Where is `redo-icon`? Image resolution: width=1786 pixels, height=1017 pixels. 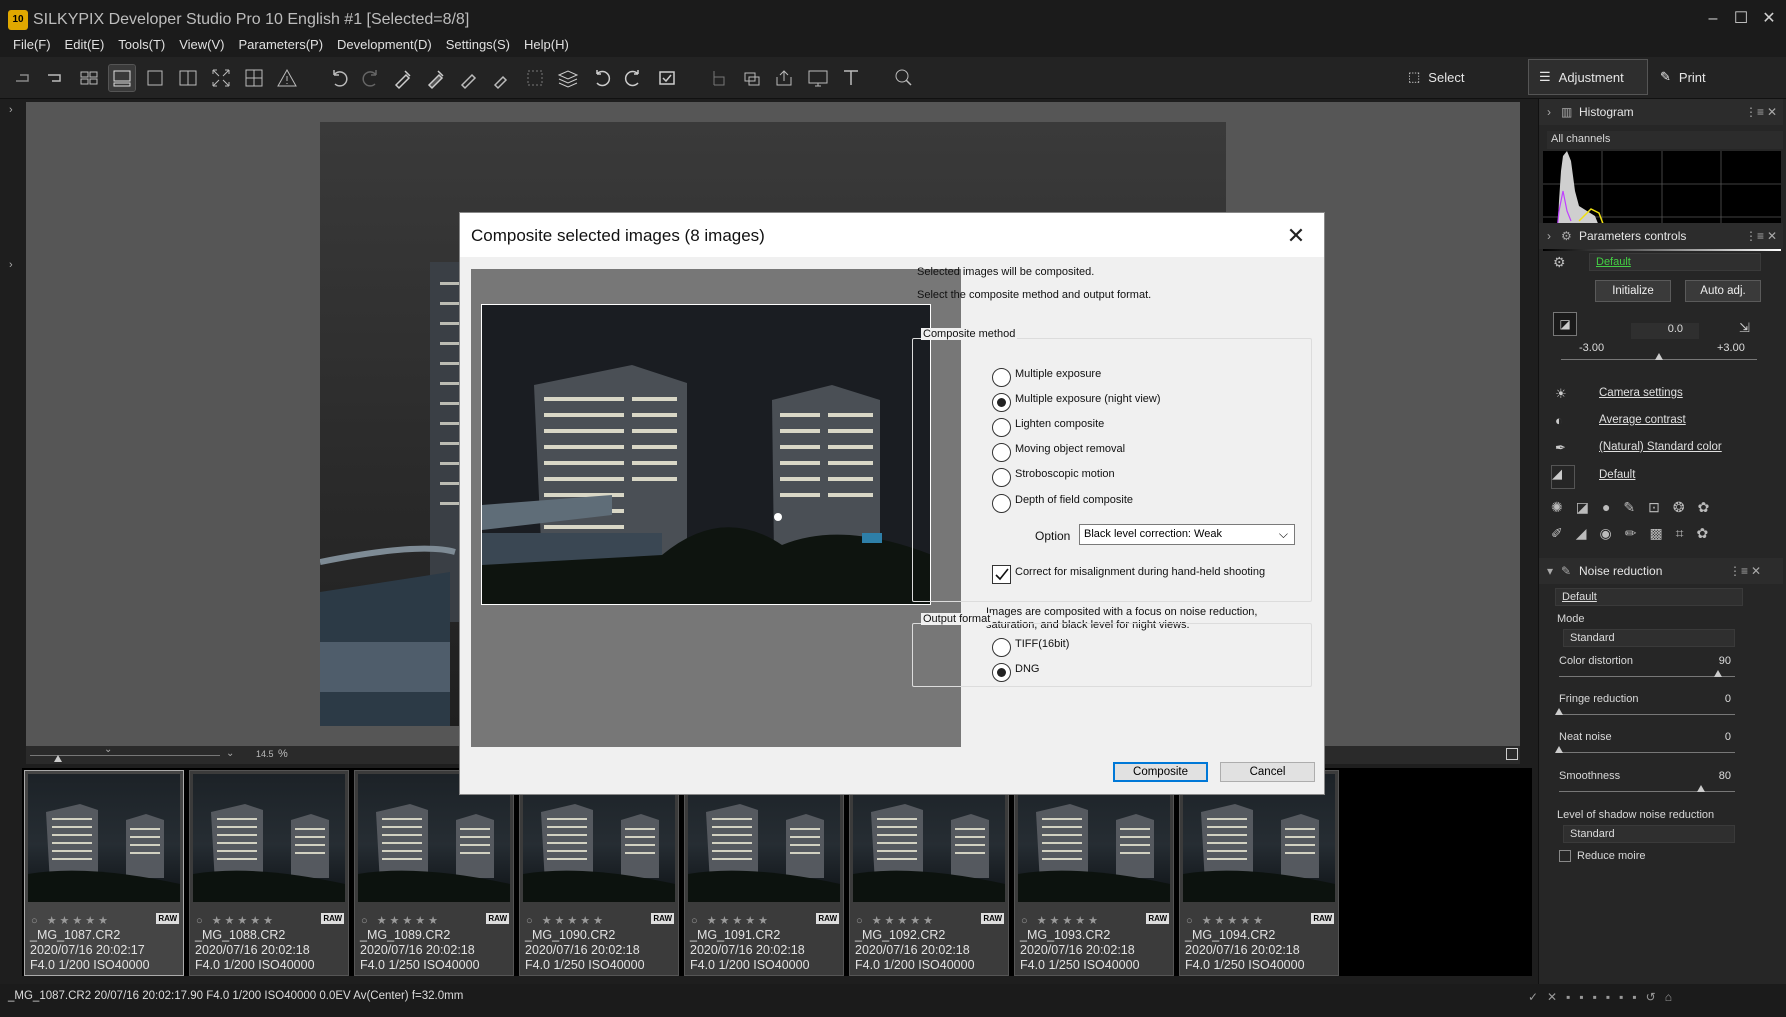
redo-icon is located at coordinates (371, 78).